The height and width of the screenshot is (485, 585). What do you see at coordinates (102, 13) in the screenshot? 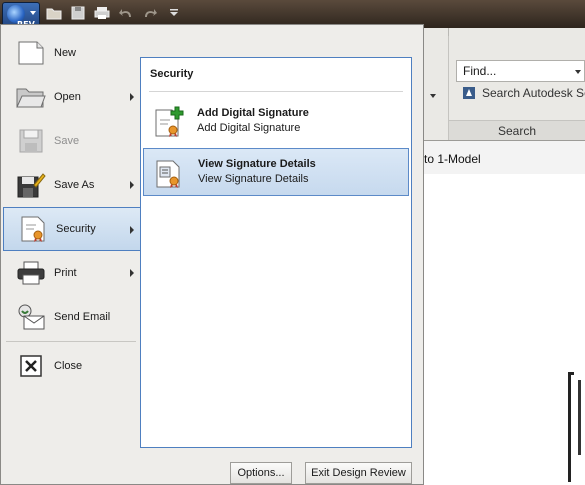
I see `print-icon` at bounding box center [102, 13].